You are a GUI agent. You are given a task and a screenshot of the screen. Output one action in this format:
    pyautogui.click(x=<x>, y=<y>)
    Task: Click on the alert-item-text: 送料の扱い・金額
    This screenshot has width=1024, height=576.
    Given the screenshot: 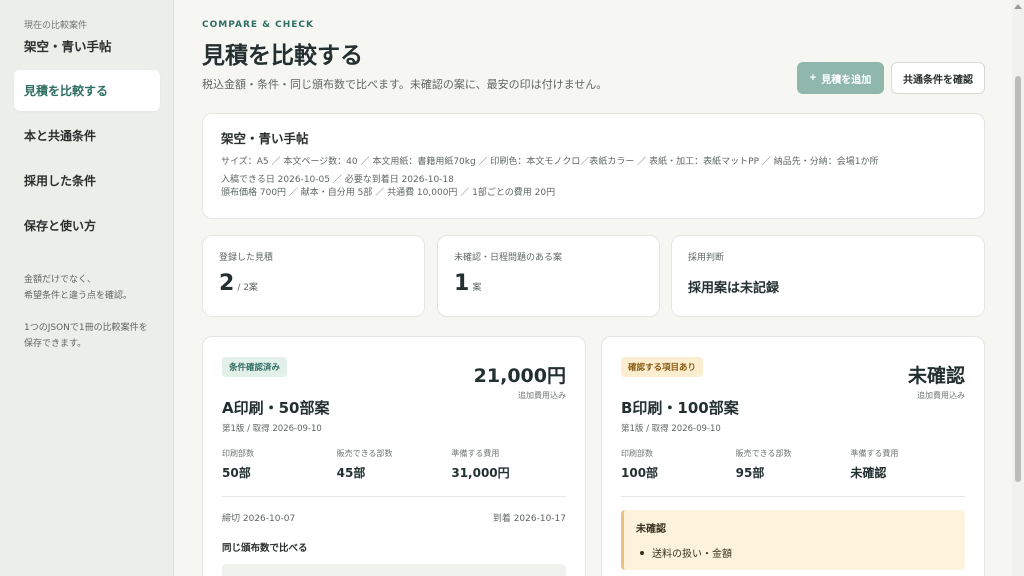 What is the action you would take?
    pyautogui.click(x=692, y=554)
    